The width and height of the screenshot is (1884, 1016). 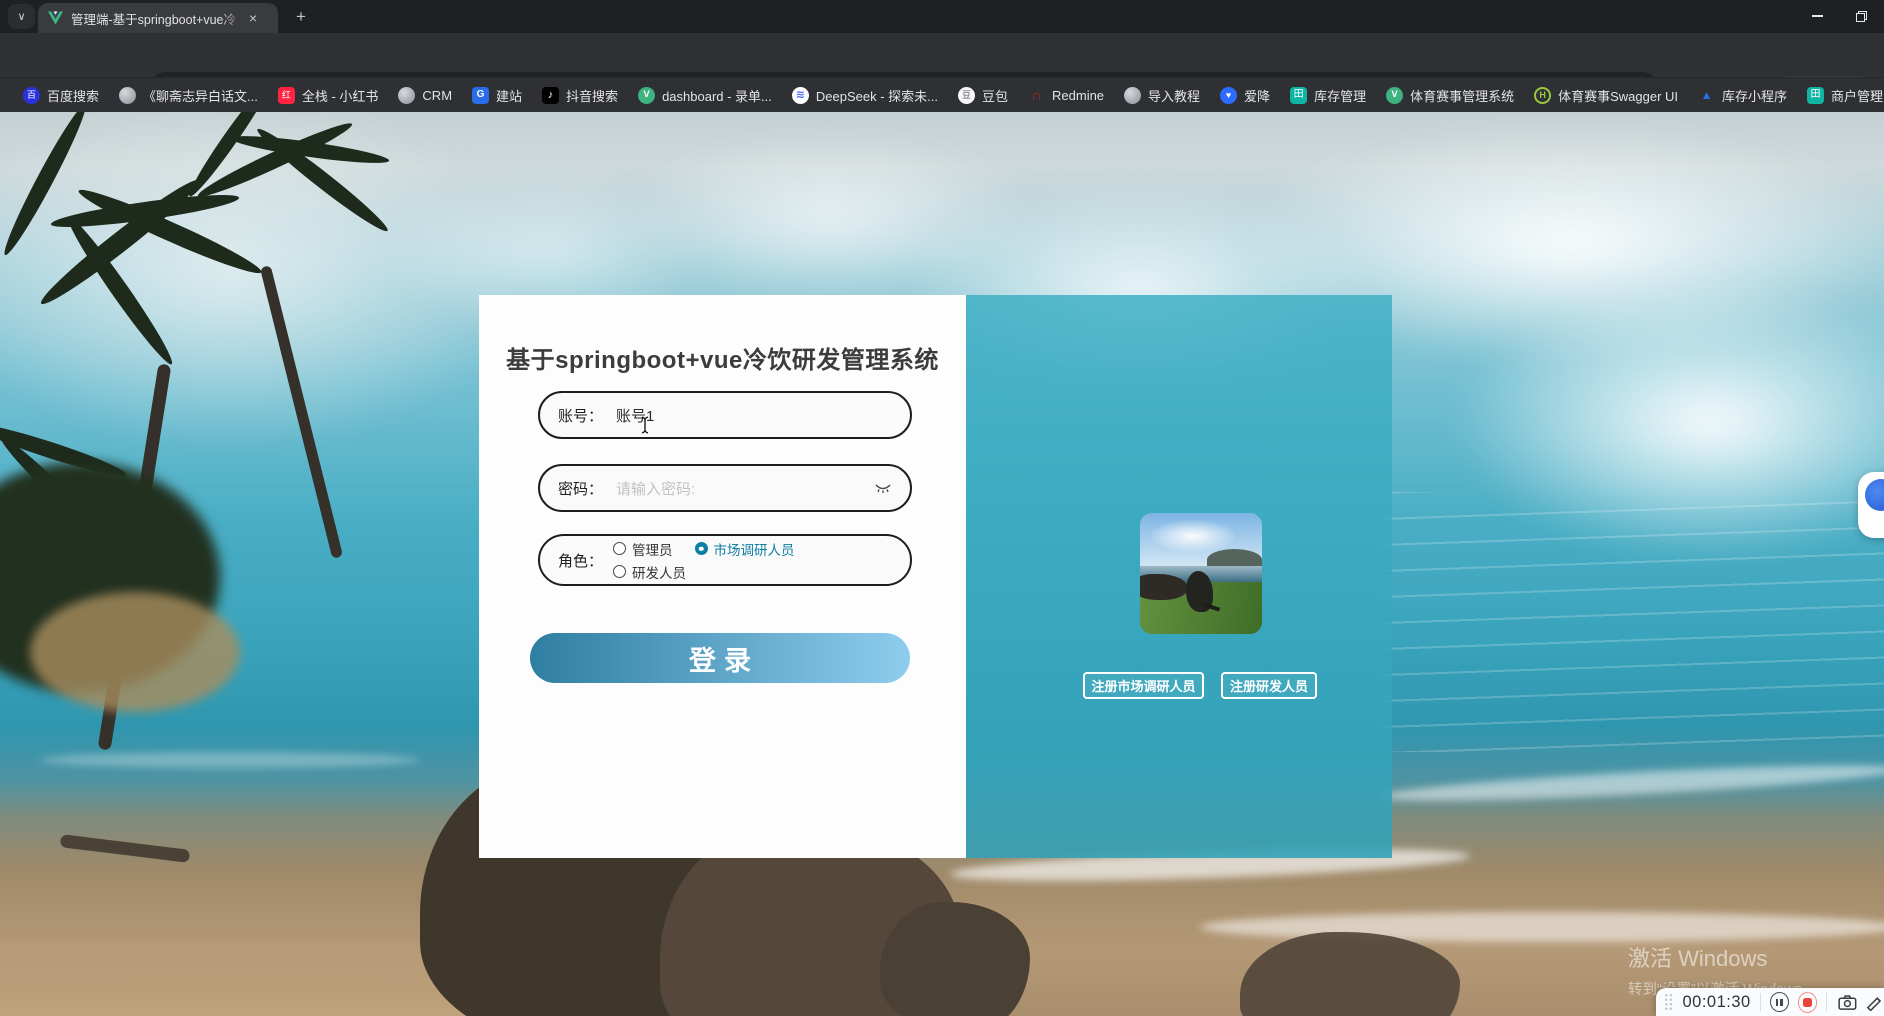 What do you see at coordinates (1847, 1002) in the screenshot?
I see `screenshot-camera-button` at bounding box center [1847, 1002].